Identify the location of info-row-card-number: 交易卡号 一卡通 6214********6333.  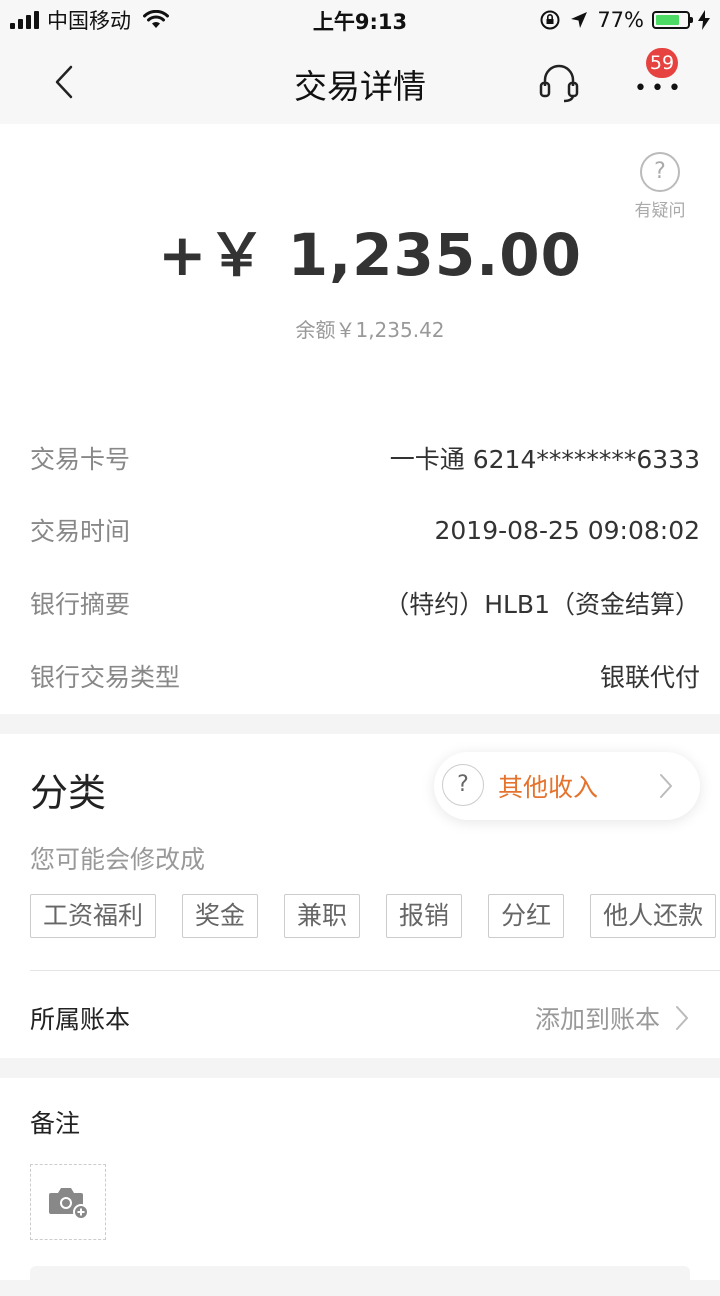
(365, 458).